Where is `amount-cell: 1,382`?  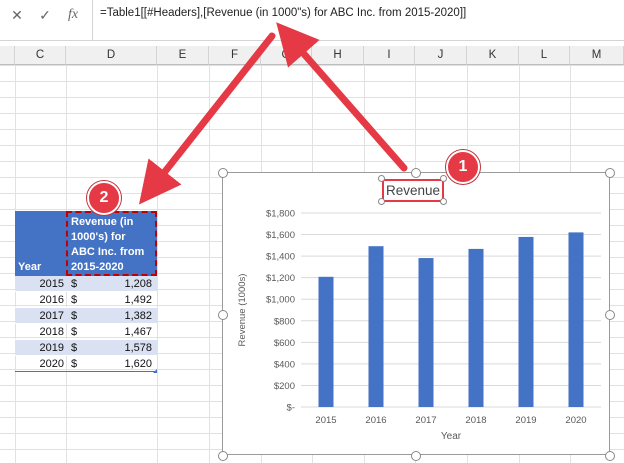 amount-cell: 1,382 is located at coordinates (138, 316).